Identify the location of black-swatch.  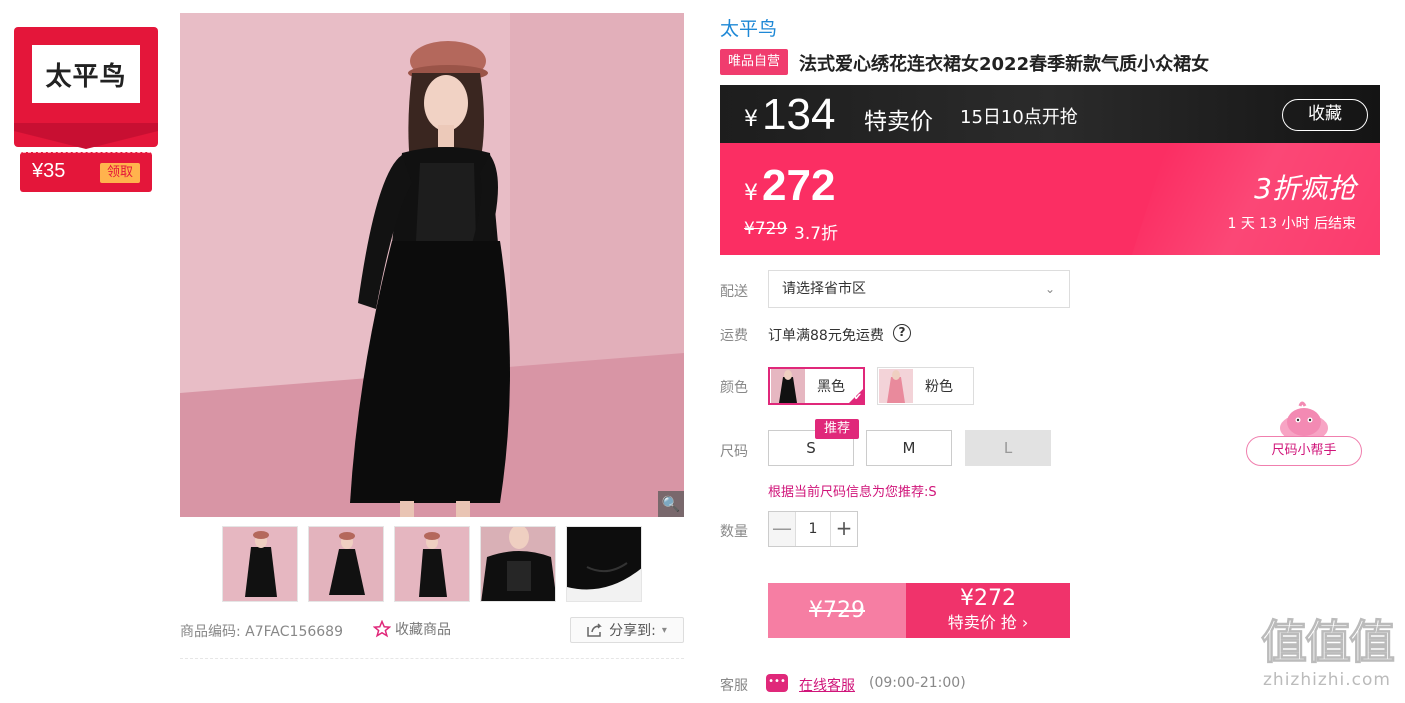
(788, 386).